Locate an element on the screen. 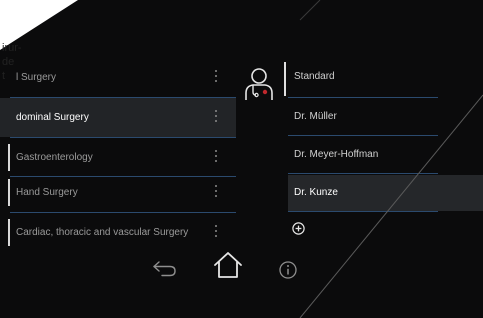 The width and height of the screenshot is (483, 318). specialty-item: l Surgery is located at coordinates (118, 77).